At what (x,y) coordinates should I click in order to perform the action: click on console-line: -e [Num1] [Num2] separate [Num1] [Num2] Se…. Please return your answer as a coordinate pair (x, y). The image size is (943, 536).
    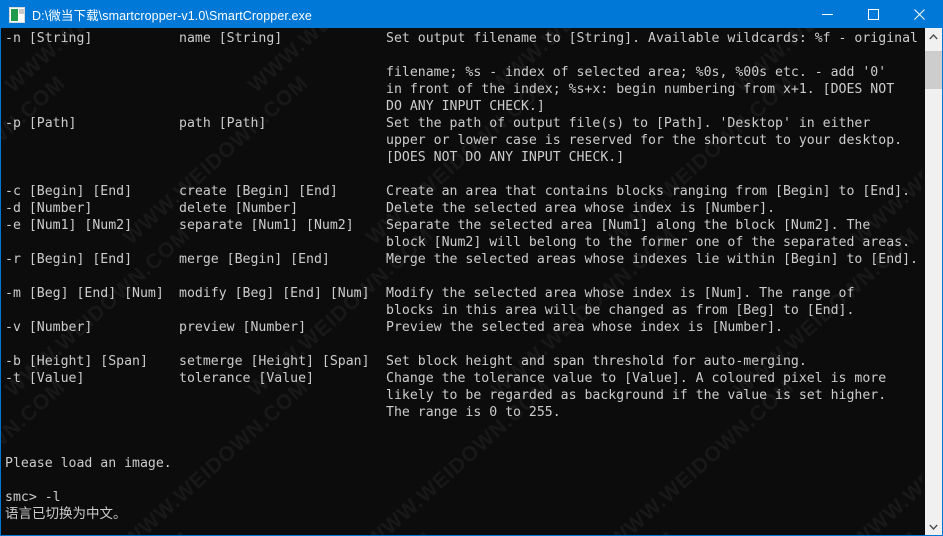
    Looking at the image, I should click on (464, 225).